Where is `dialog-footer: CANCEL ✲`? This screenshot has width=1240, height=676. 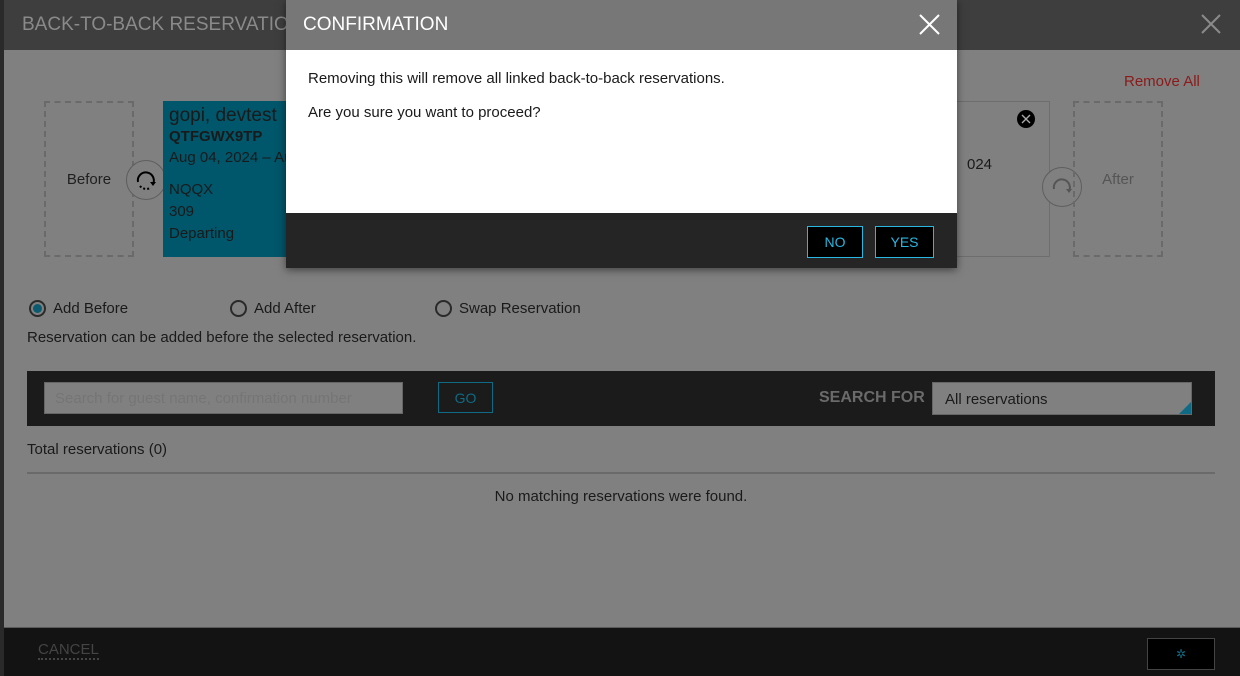 dialog-footer: CANCEL ✲ is located at coordinates (622, 651).